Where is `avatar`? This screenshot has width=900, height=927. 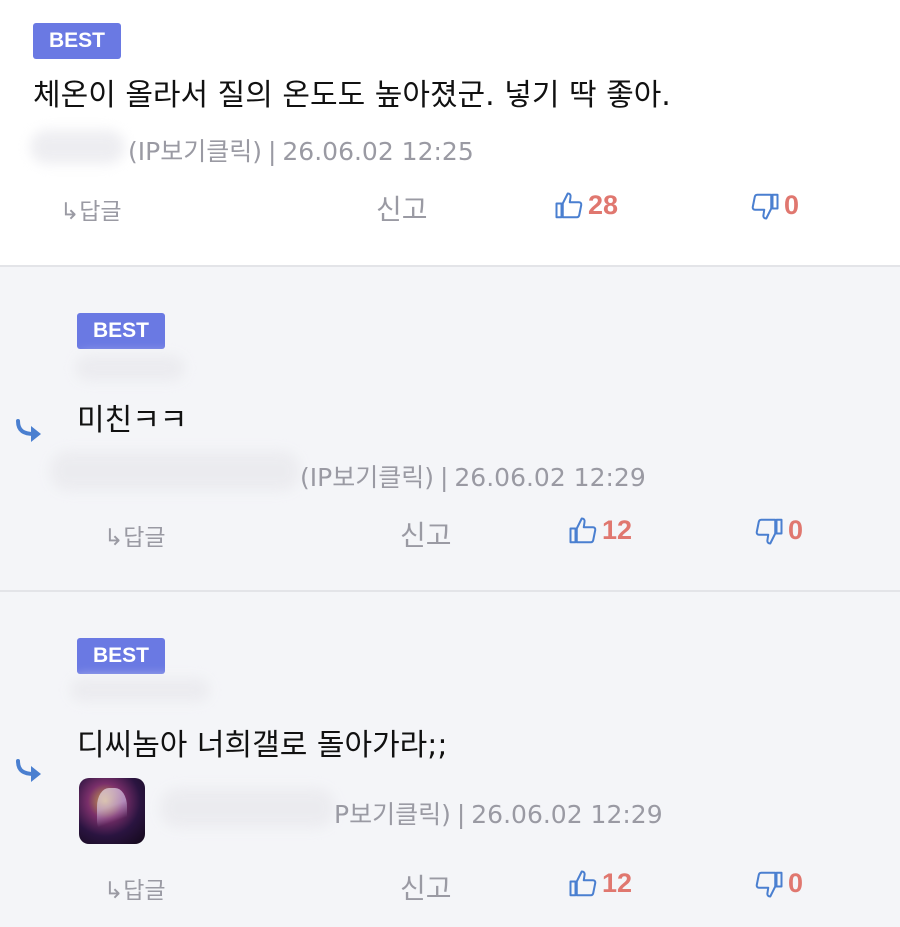 avatar is located at coordinates (112, 811).